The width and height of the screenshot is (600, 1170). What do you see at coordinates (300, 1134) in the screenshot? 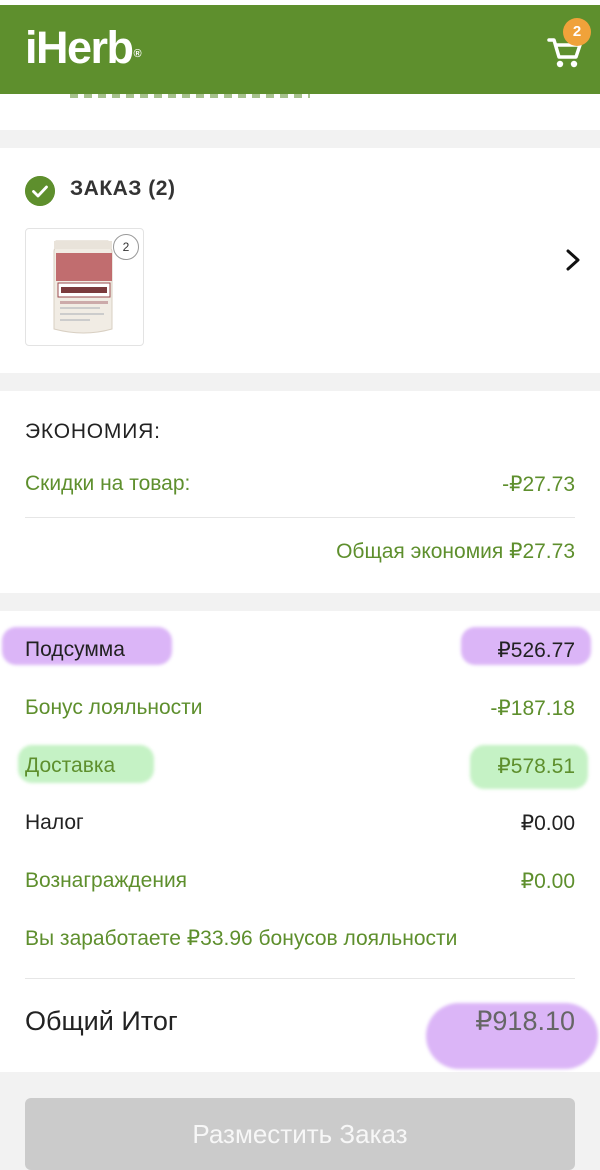
I see `place-order-button: Разместить Заказ` at bounding box center [300, 1134].